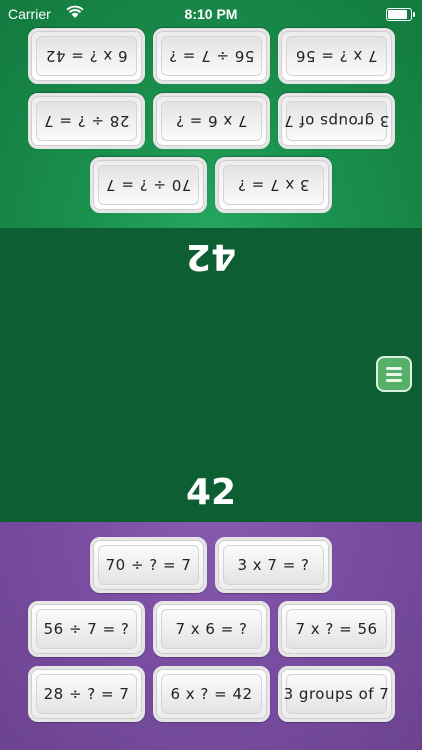 The height and width of the screenshot is (750, 422). I want to click on battery-icon, so click(400, 14).